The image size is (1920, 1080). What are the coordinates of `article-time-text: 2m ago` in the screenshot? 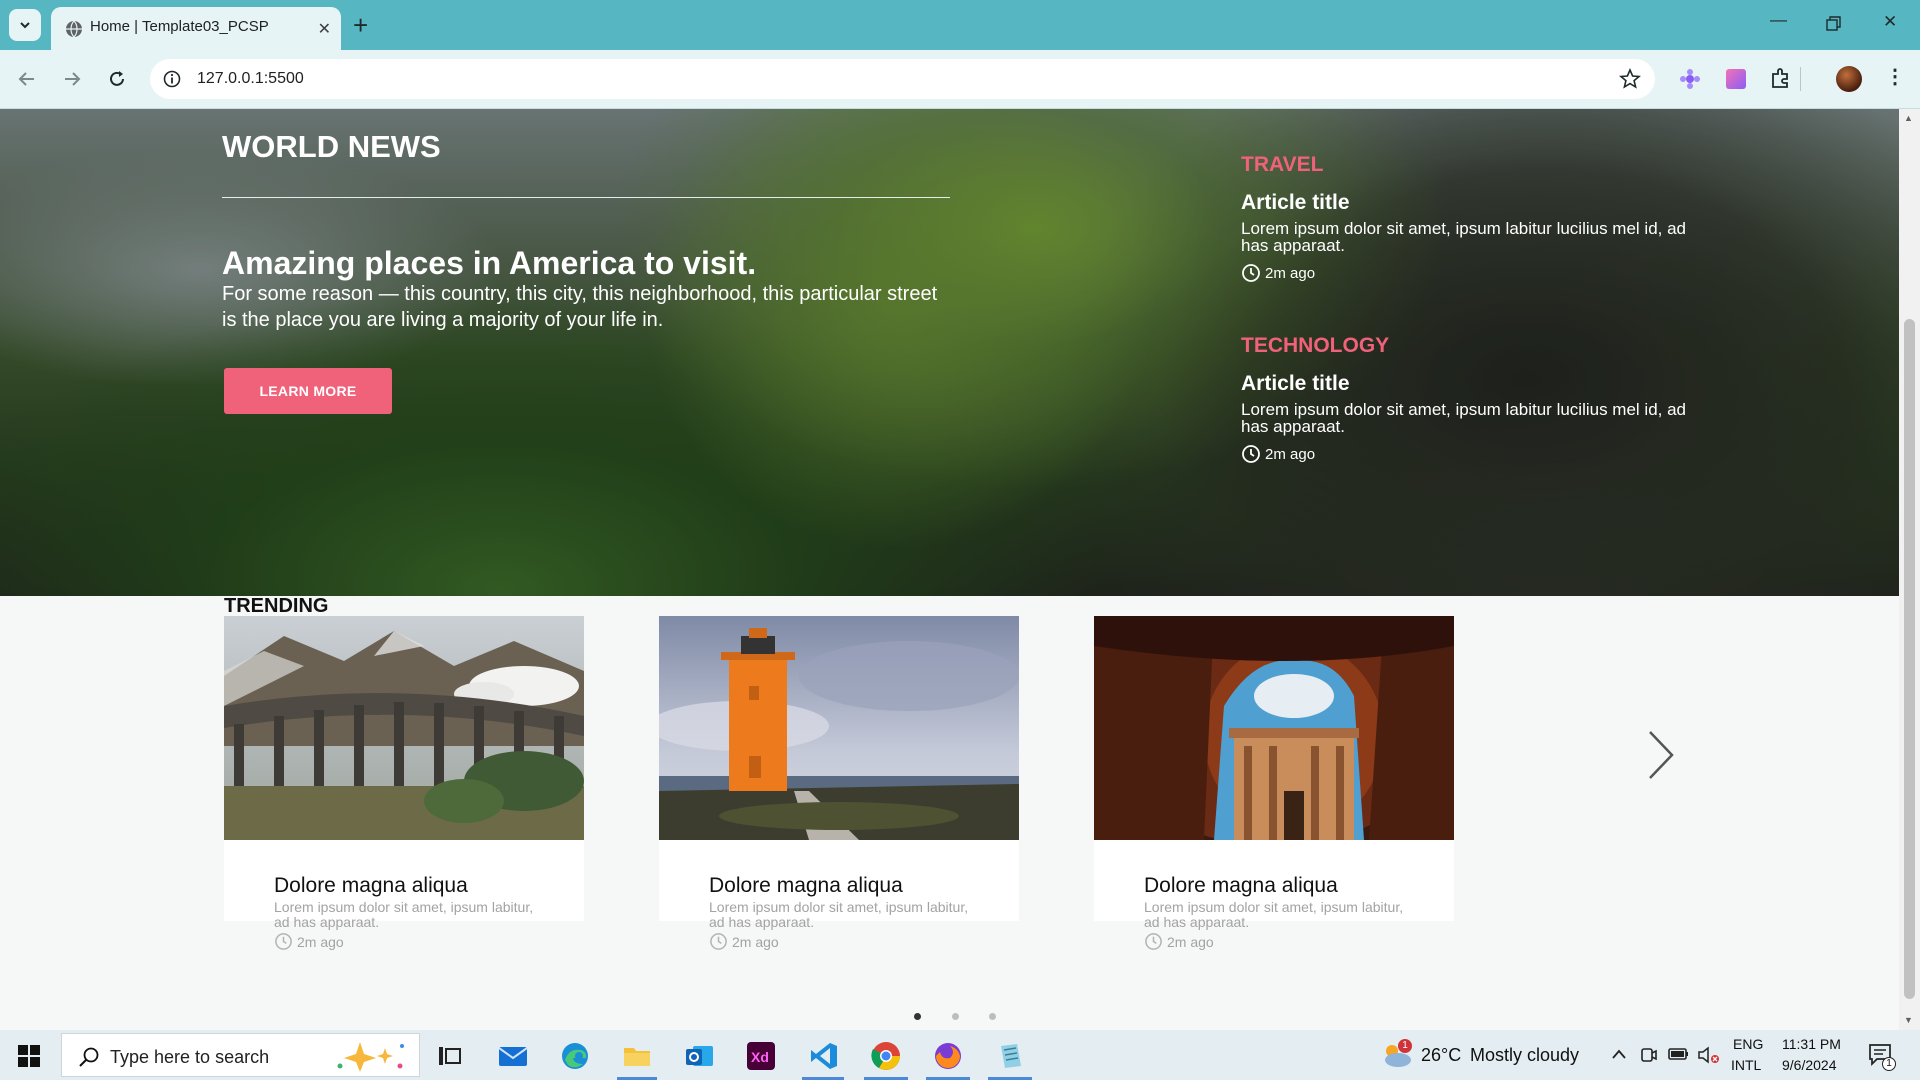 It's located at (1290, 454).